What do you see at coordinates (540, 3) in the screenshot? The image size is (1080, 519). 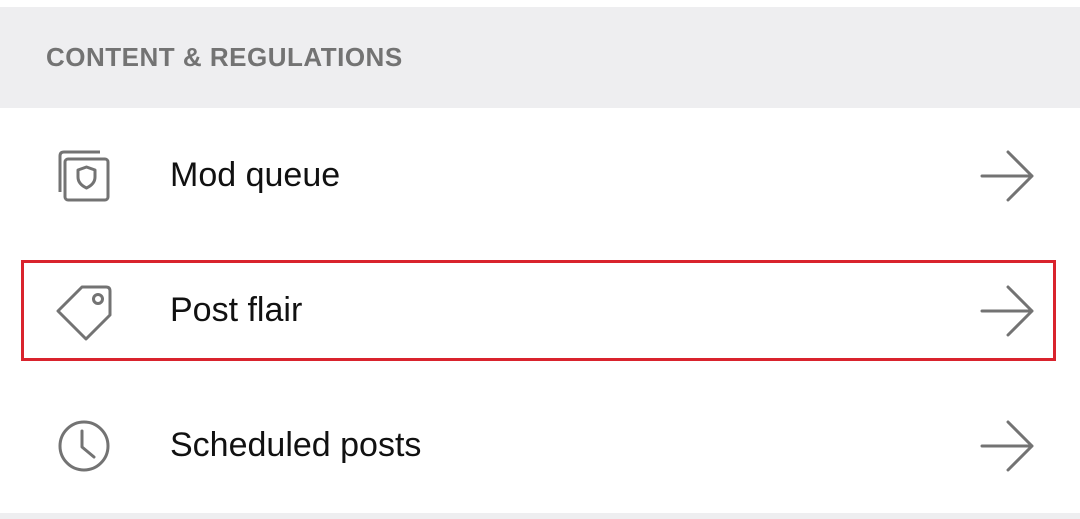 I see `top-divider` at bounding box center [540, 3].